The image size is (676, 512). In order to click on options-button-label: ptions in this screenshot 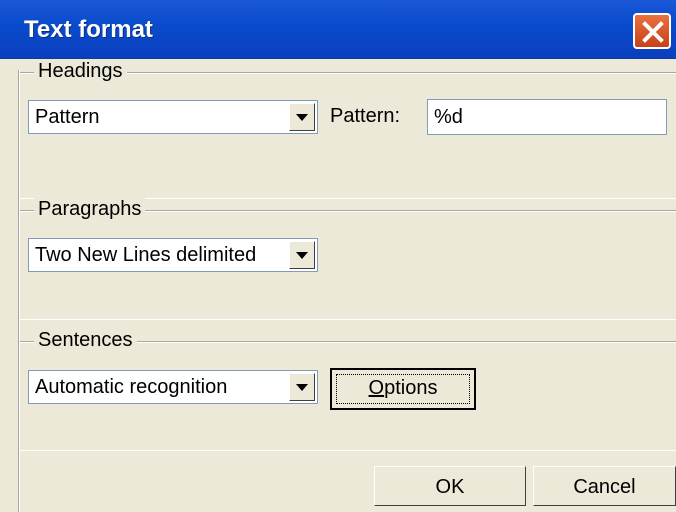, I will do `click(411, 388)`.